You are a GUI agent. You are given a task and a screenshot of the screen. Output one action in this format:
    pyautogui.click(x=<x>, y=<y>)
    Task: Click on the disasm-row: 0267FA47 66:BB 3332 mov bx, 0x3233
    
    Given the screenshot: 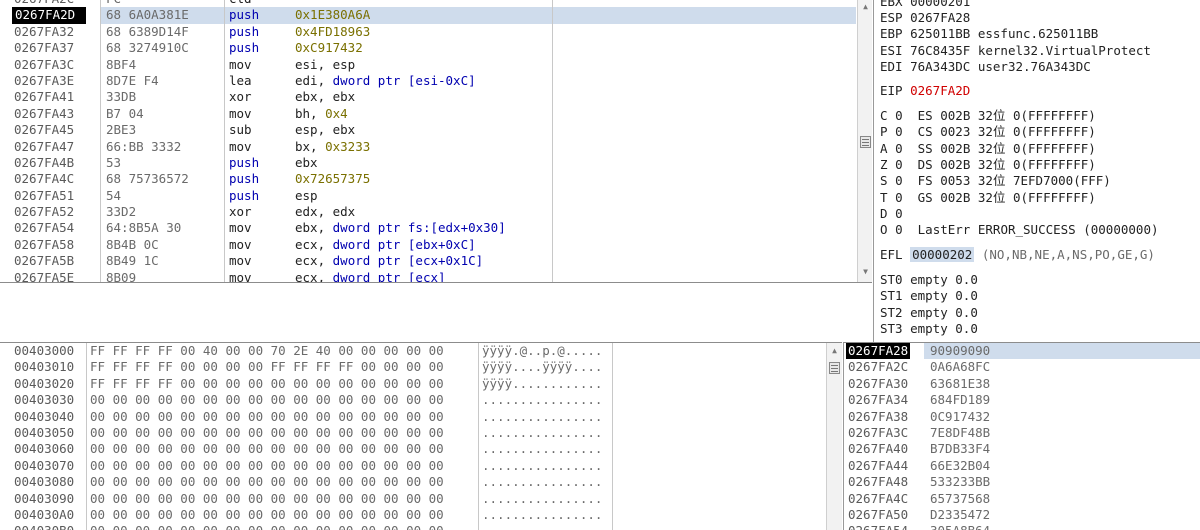 What is the action you would take?
    pyautogui.click(x=429, y=147)
    